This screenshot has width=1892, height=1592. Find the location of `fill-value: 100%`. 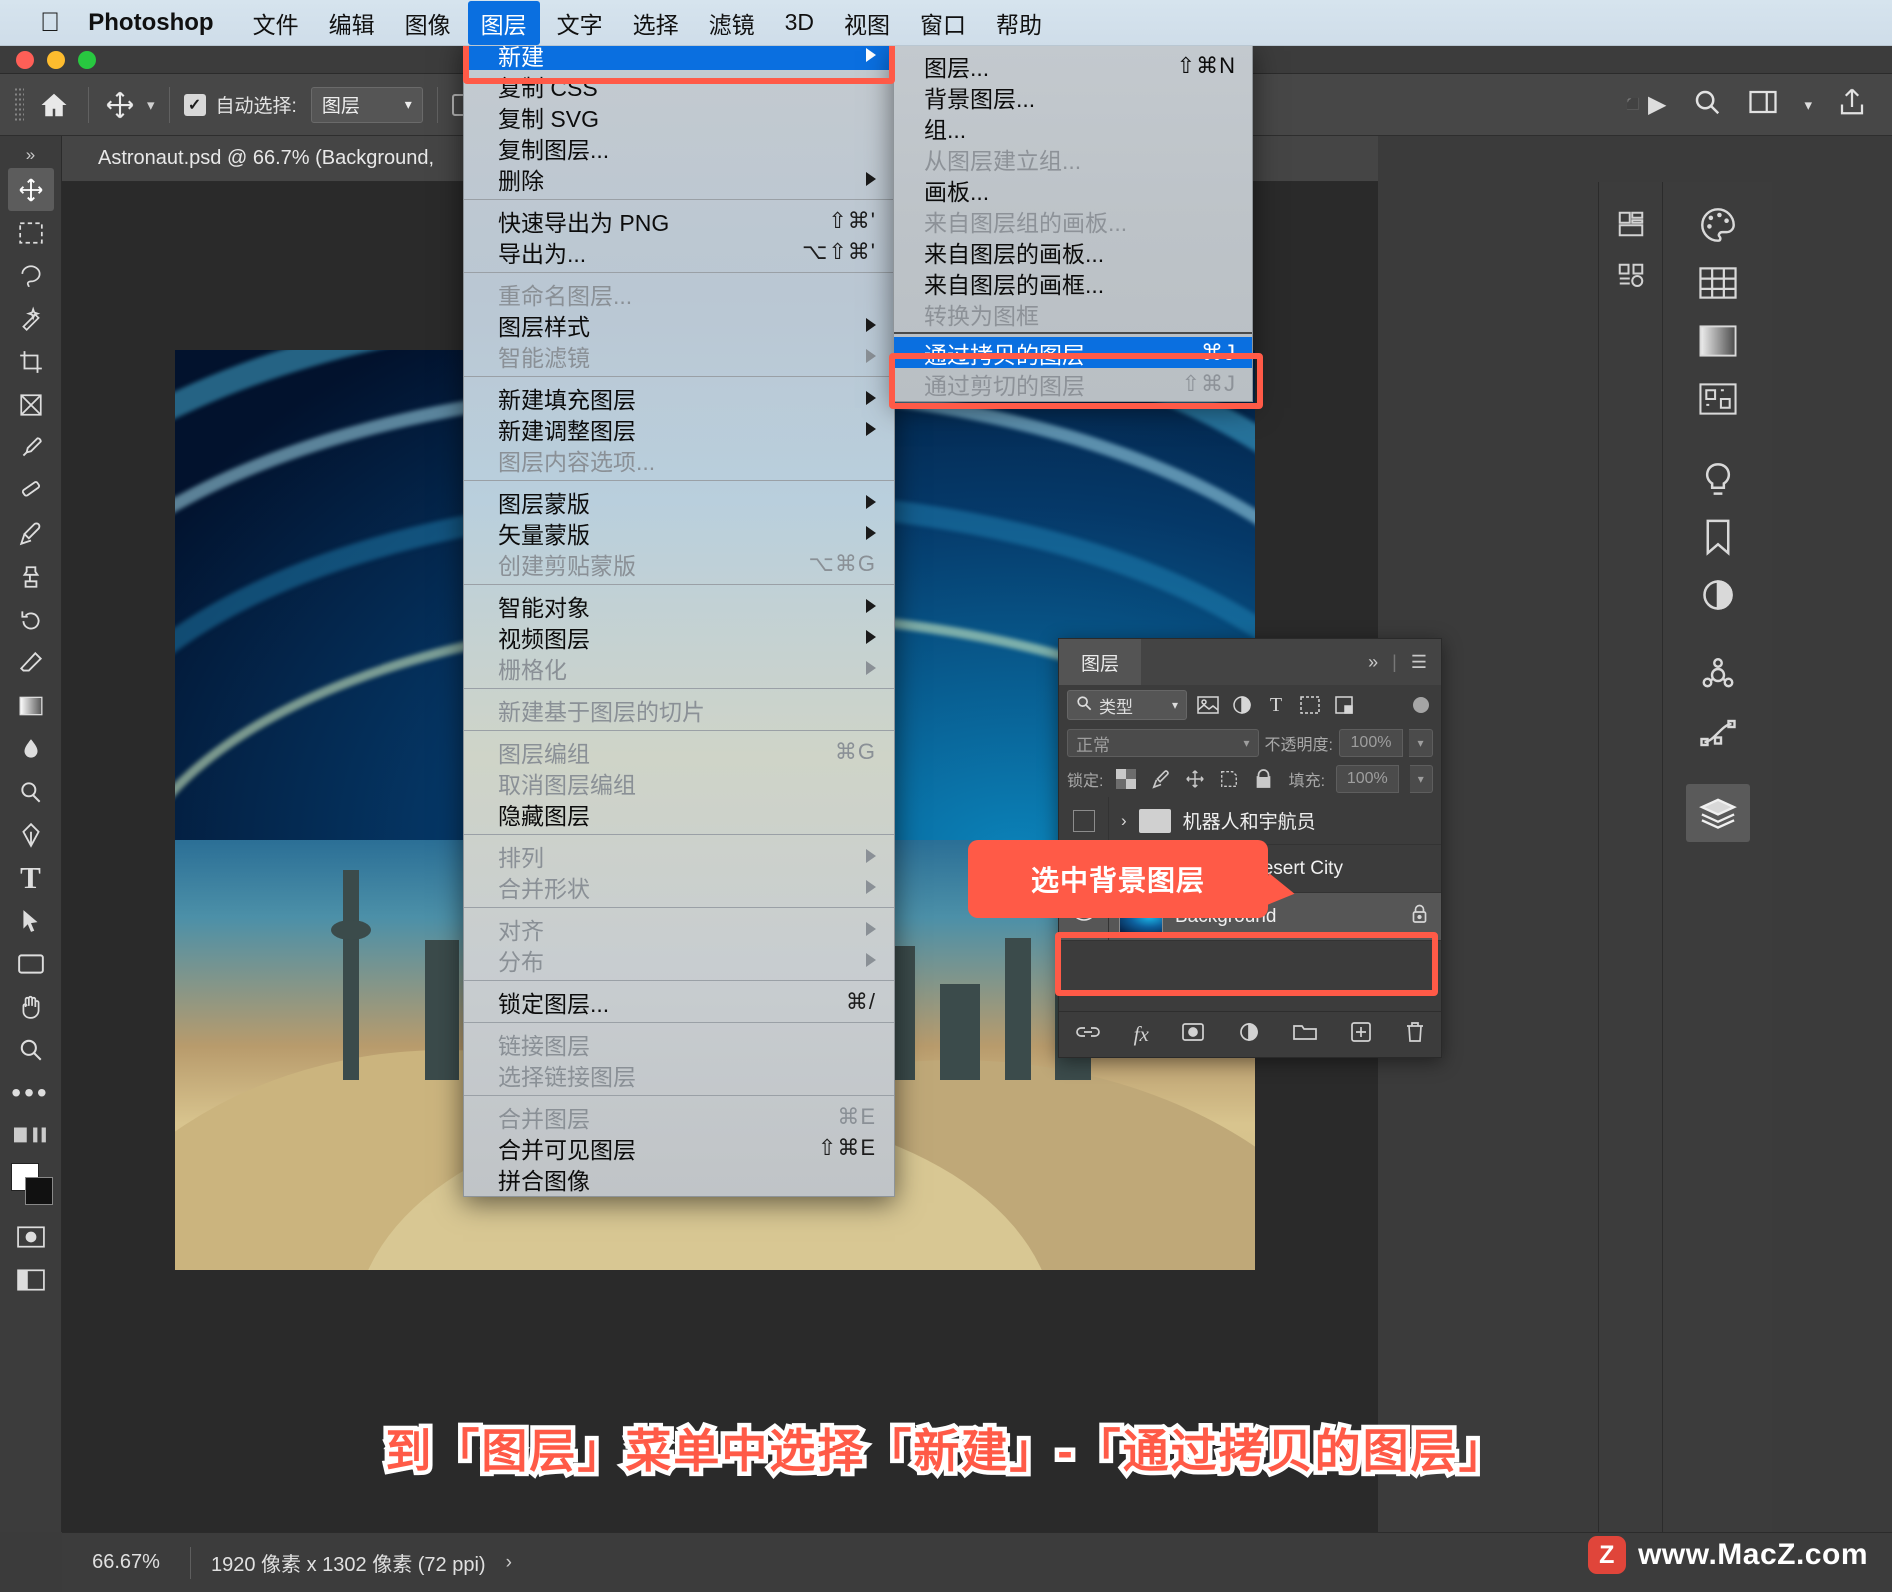

fill-value: 100% is located at coordinates (1367, 779).